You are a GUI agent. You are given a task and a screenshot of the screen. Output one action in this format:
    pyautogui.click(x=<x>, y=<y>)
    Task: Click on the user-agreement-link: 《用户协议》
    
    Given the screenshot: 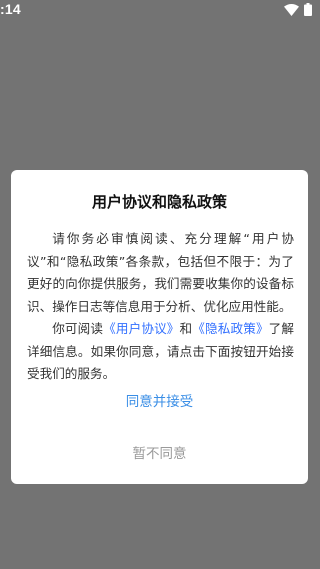 What is the action you would take?
    pyautogui.click(x=141, y=328)
    